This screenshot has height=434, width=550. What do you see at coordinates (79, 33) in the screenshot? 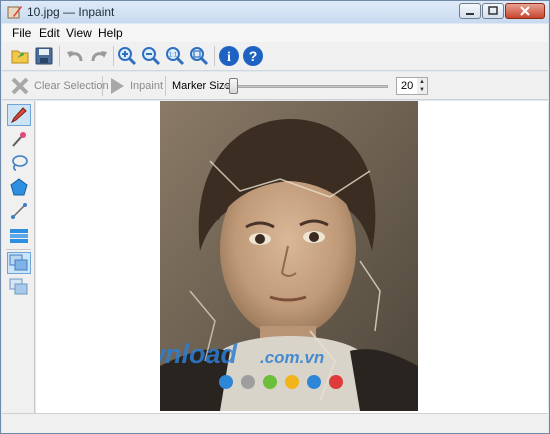
I see `menu-view: View` at bounding box center [79, 33].